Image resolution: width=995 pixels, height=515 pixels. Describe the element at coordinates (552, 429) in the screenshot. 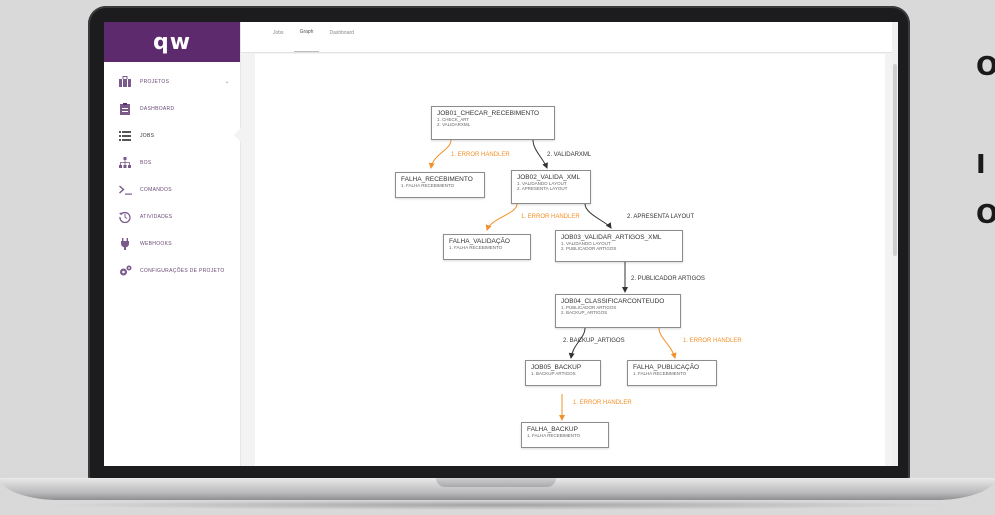

I see `node-title: FALHA_BACKUP` at that location.